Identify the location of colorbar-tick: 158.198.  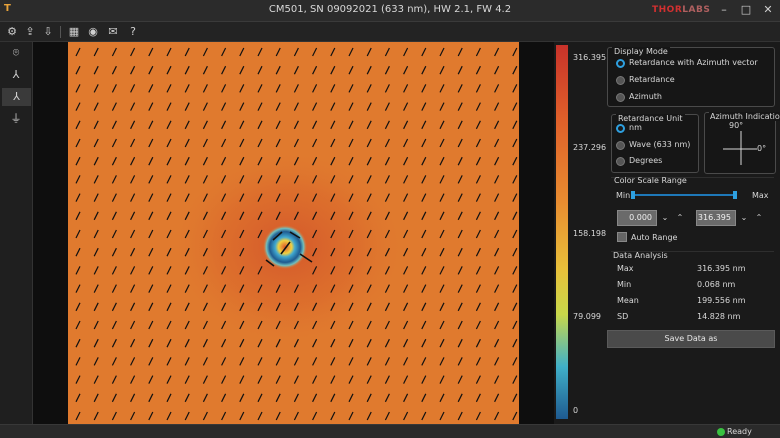
(590, 233).